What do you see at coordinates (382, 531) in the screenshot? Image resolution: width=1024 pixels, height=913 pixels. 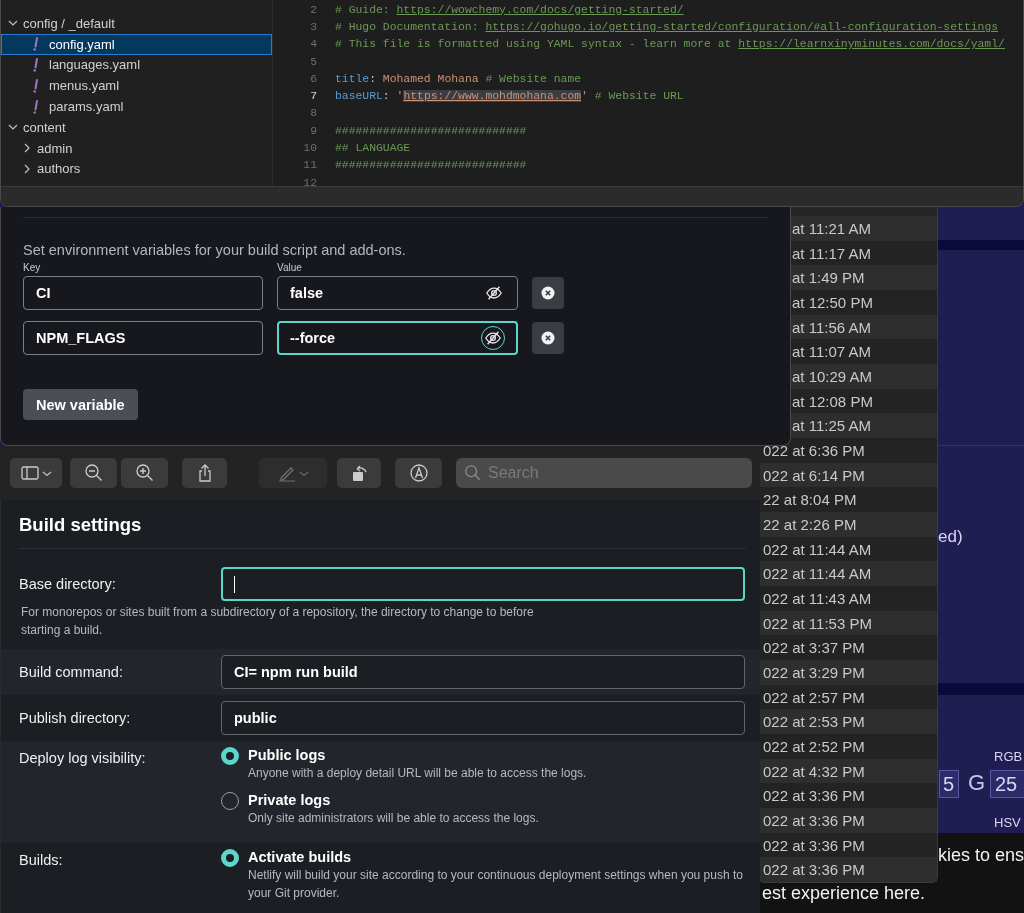 I see `section-title: Build settings` at bounding box center [382, 531].